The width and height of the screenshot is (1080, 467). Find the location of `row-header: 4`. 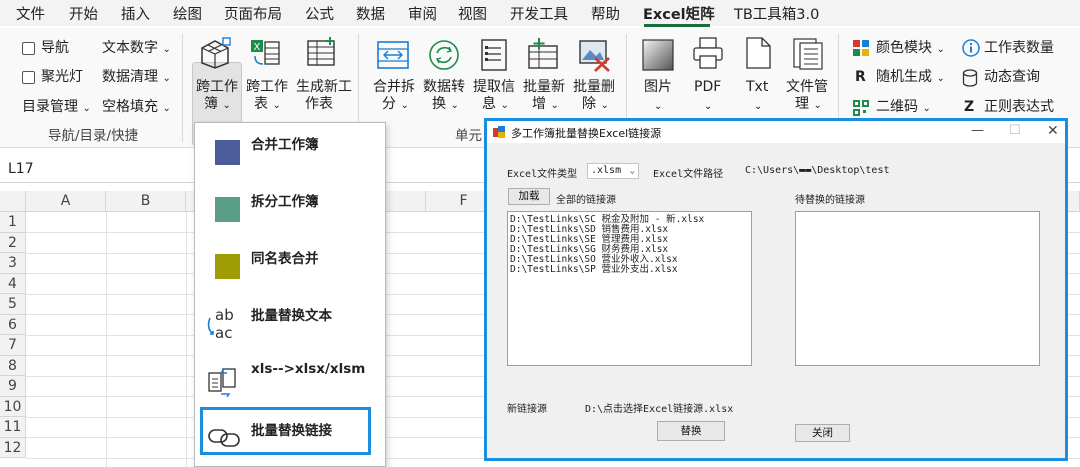

row-header: 4 is located at coordinates (13, 283).